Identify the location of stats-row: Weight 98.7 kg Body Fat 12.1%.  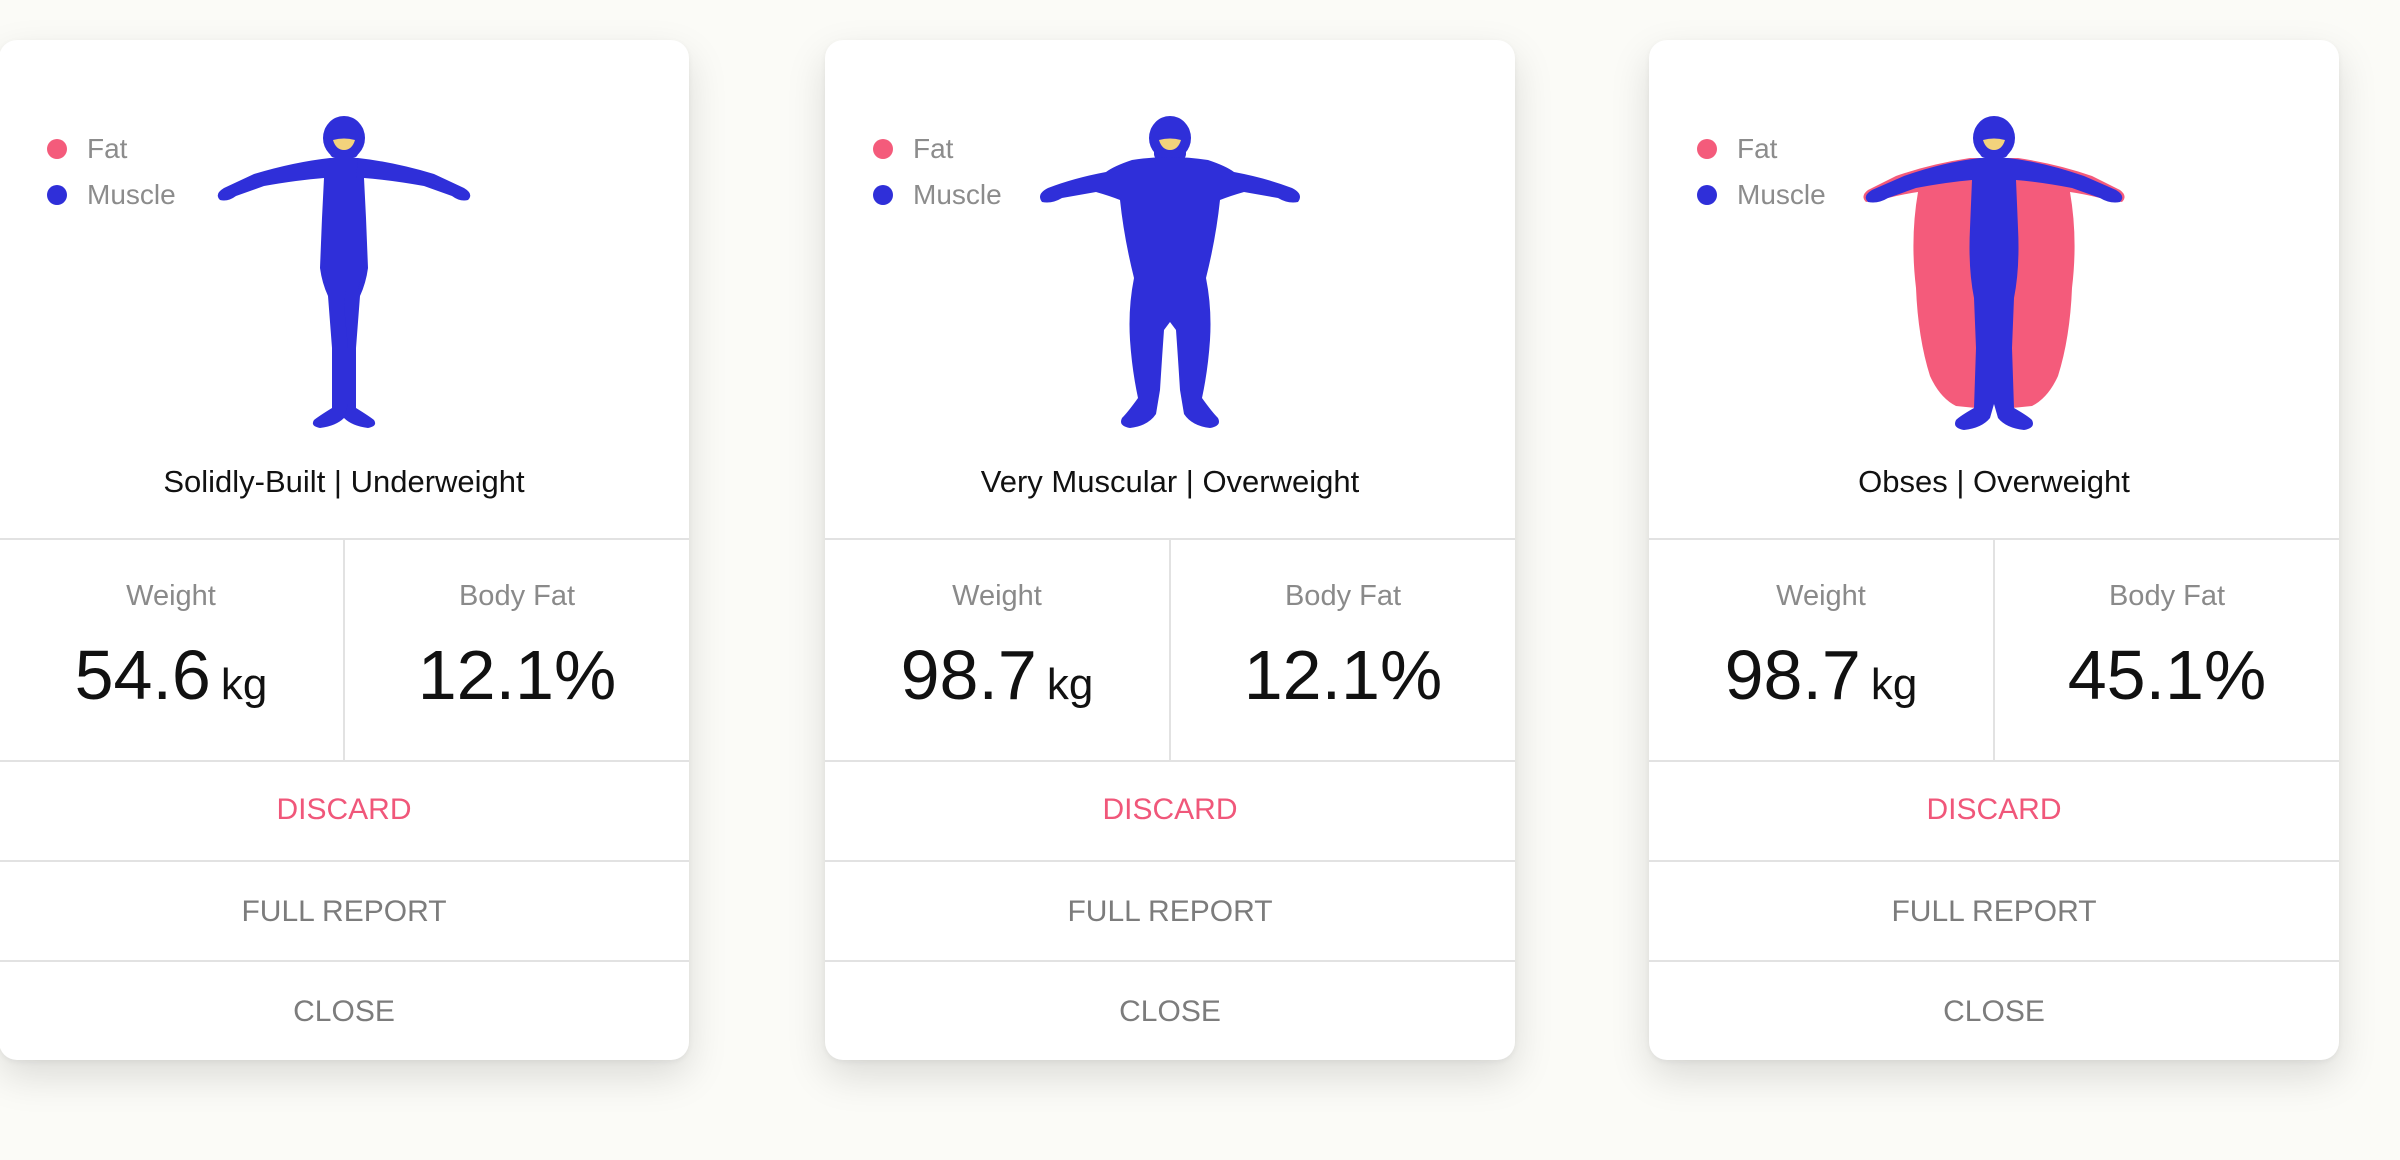
(1170, 650).